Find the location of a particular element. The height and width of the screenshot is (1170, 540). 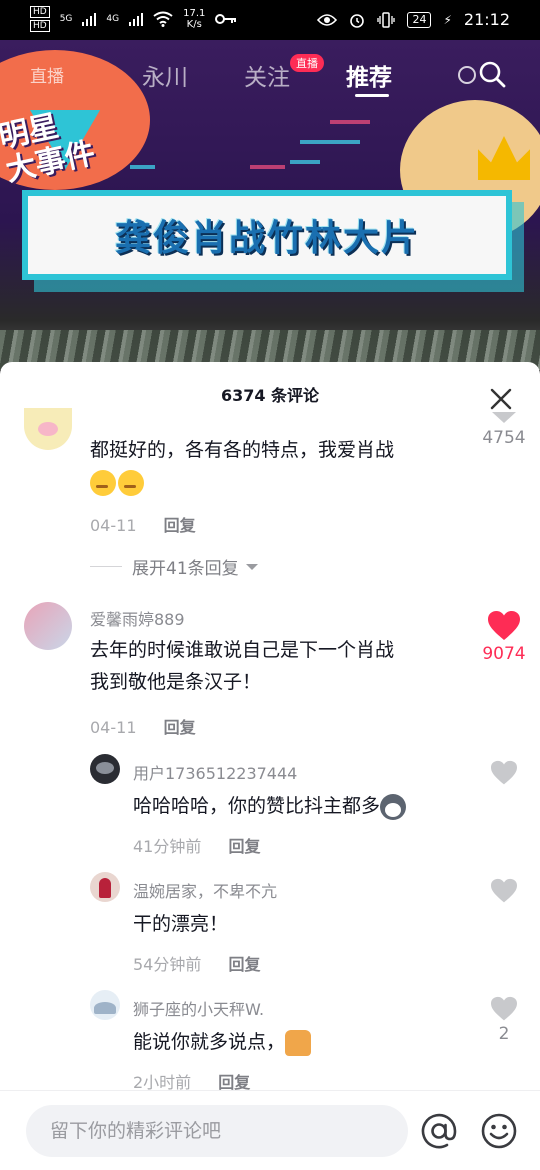

alarm-icon is located at coordinates (357, 20).